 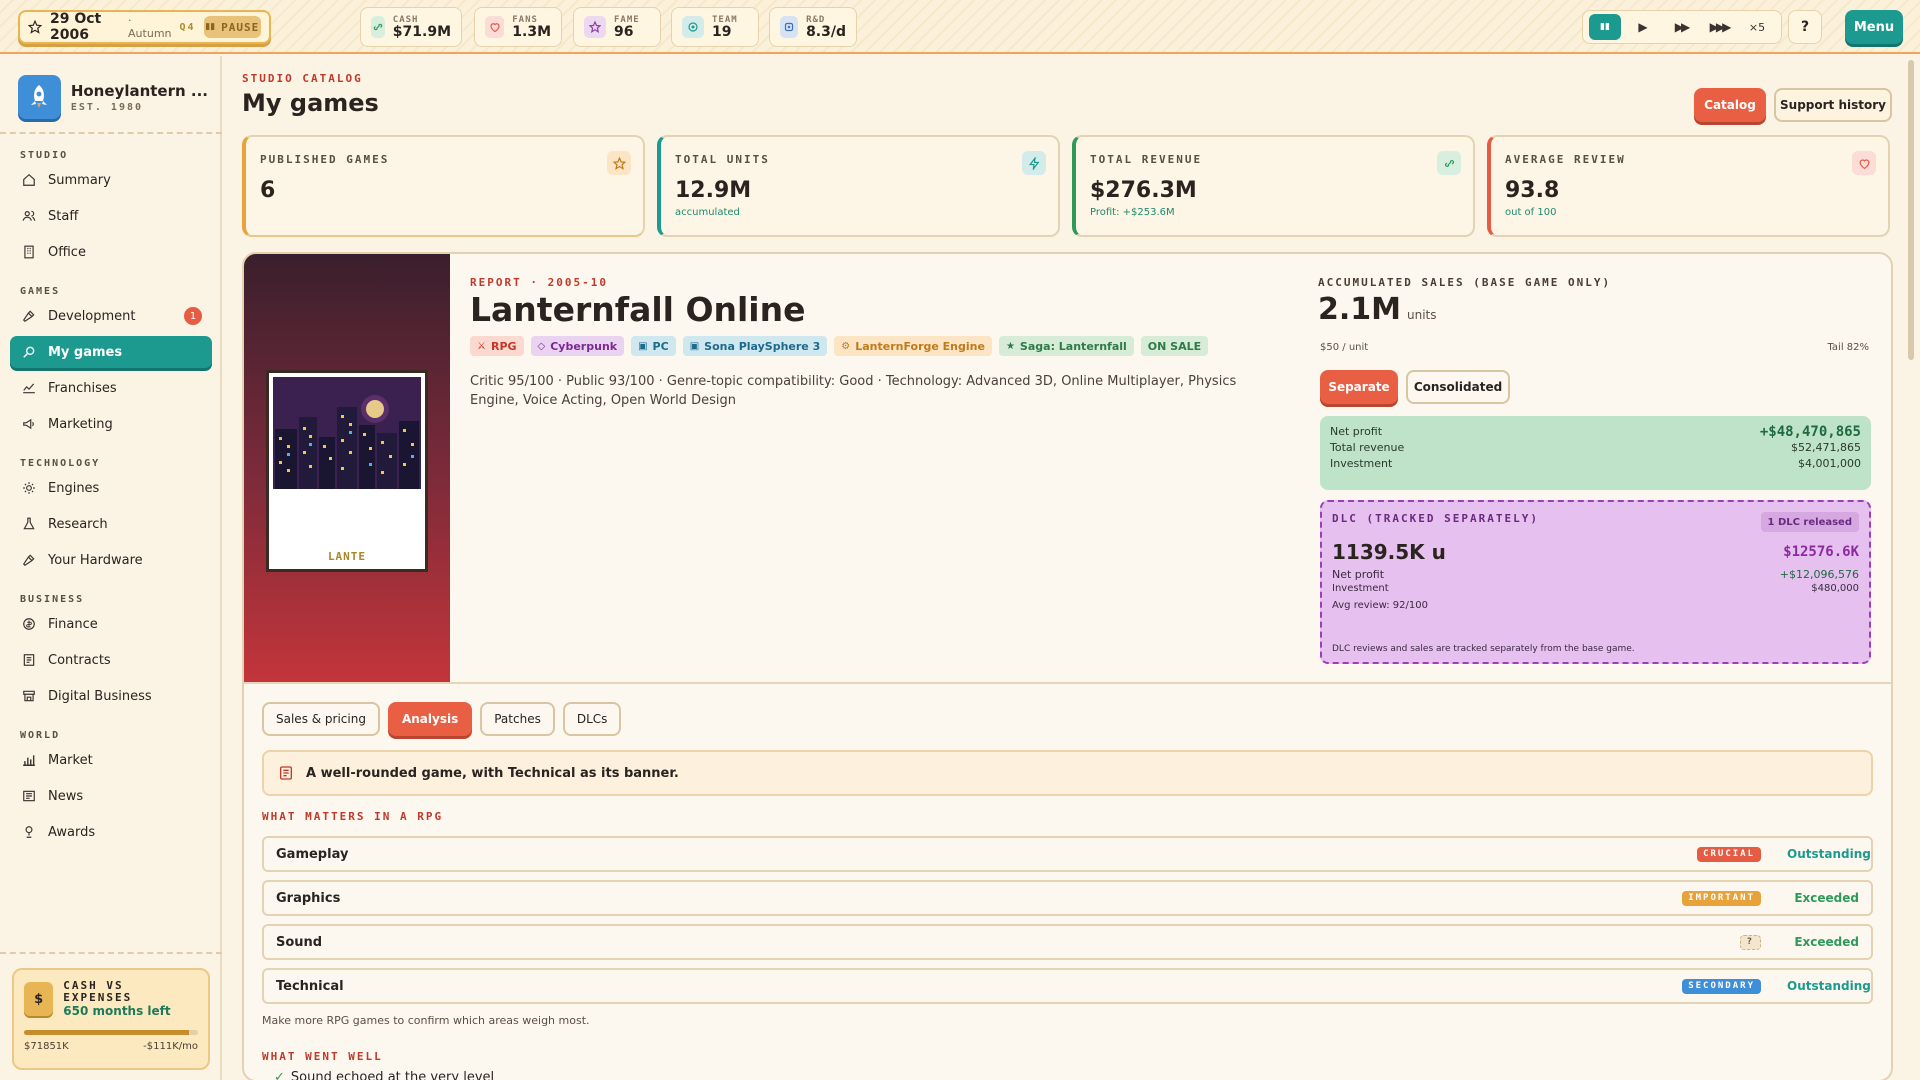 I want to click on page-scrollbar, so click(x=1911, y=210).